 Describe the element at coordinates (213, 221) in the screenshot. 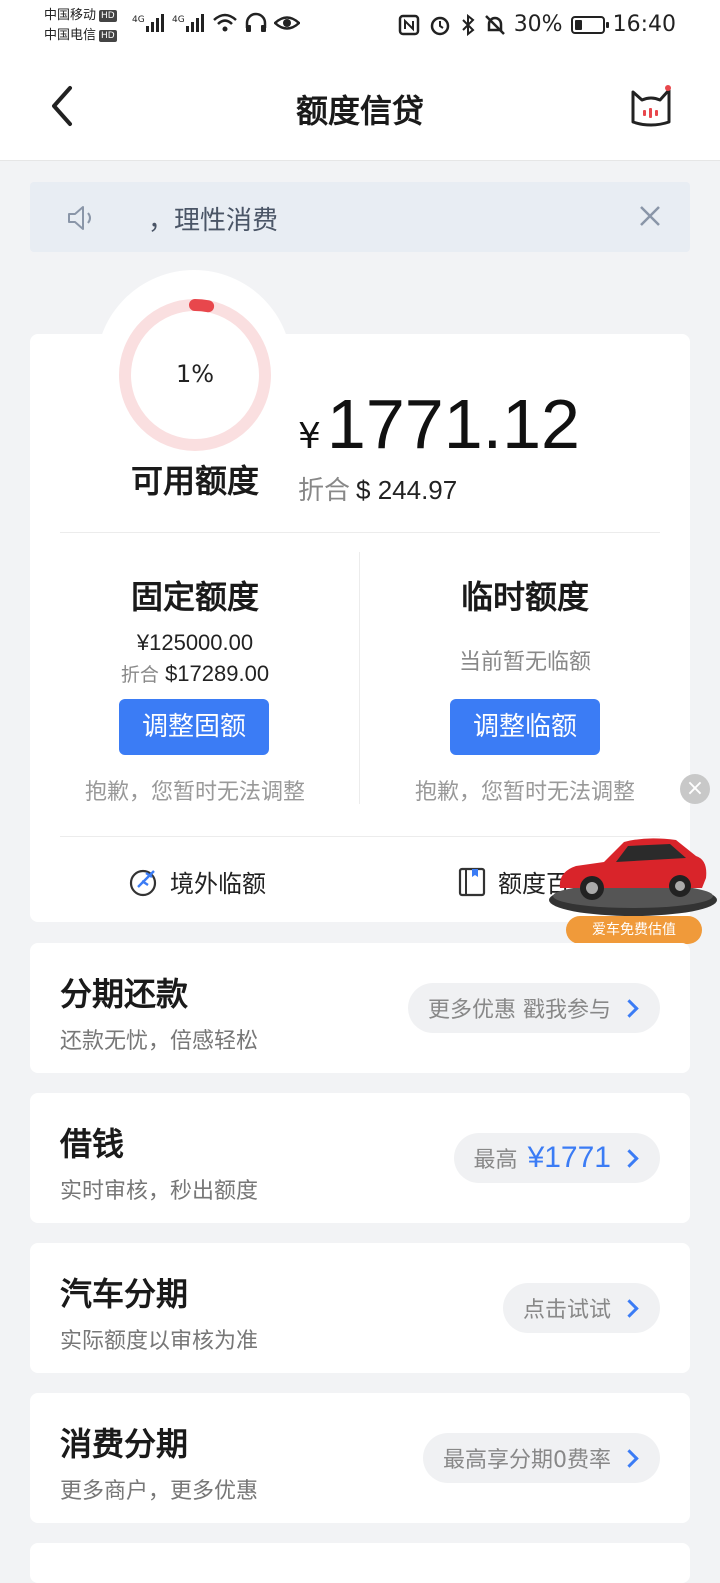

I see `notice-text: ，理性消费` at that location.